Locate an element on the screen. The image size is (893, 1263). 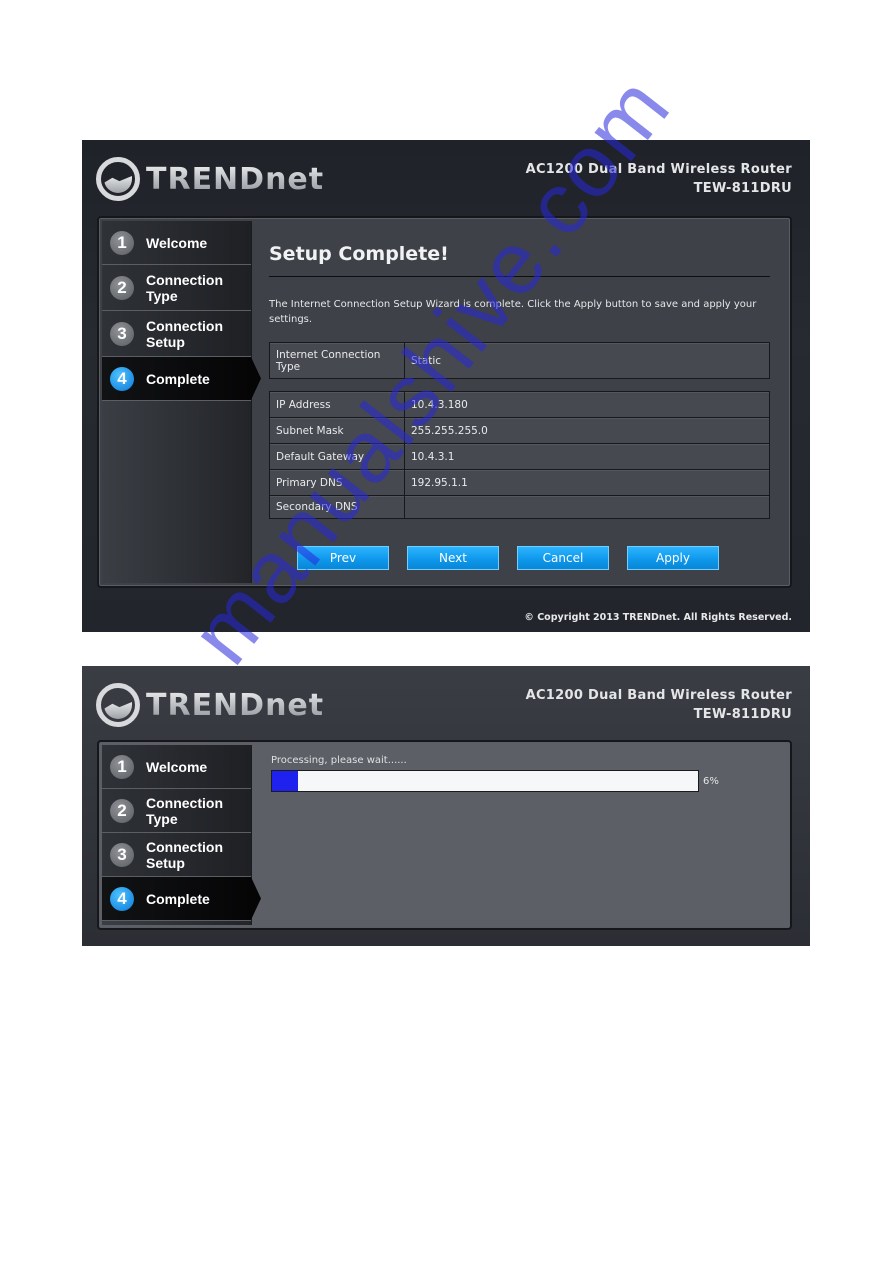
wizard-content: Processing, please wait...... 6% is located at coordinates (526, 835).